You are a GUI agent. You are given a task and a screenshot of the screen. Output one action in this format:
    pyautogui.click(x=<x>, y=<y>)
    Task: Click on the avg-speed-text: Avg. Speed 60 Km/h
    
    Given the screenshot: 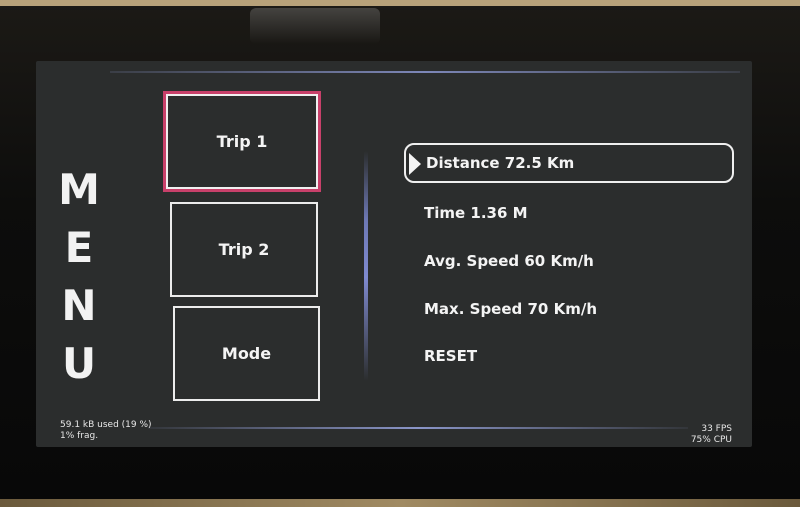 What is the action you would take?
    pyautogui.click(x=509, y=261)
    